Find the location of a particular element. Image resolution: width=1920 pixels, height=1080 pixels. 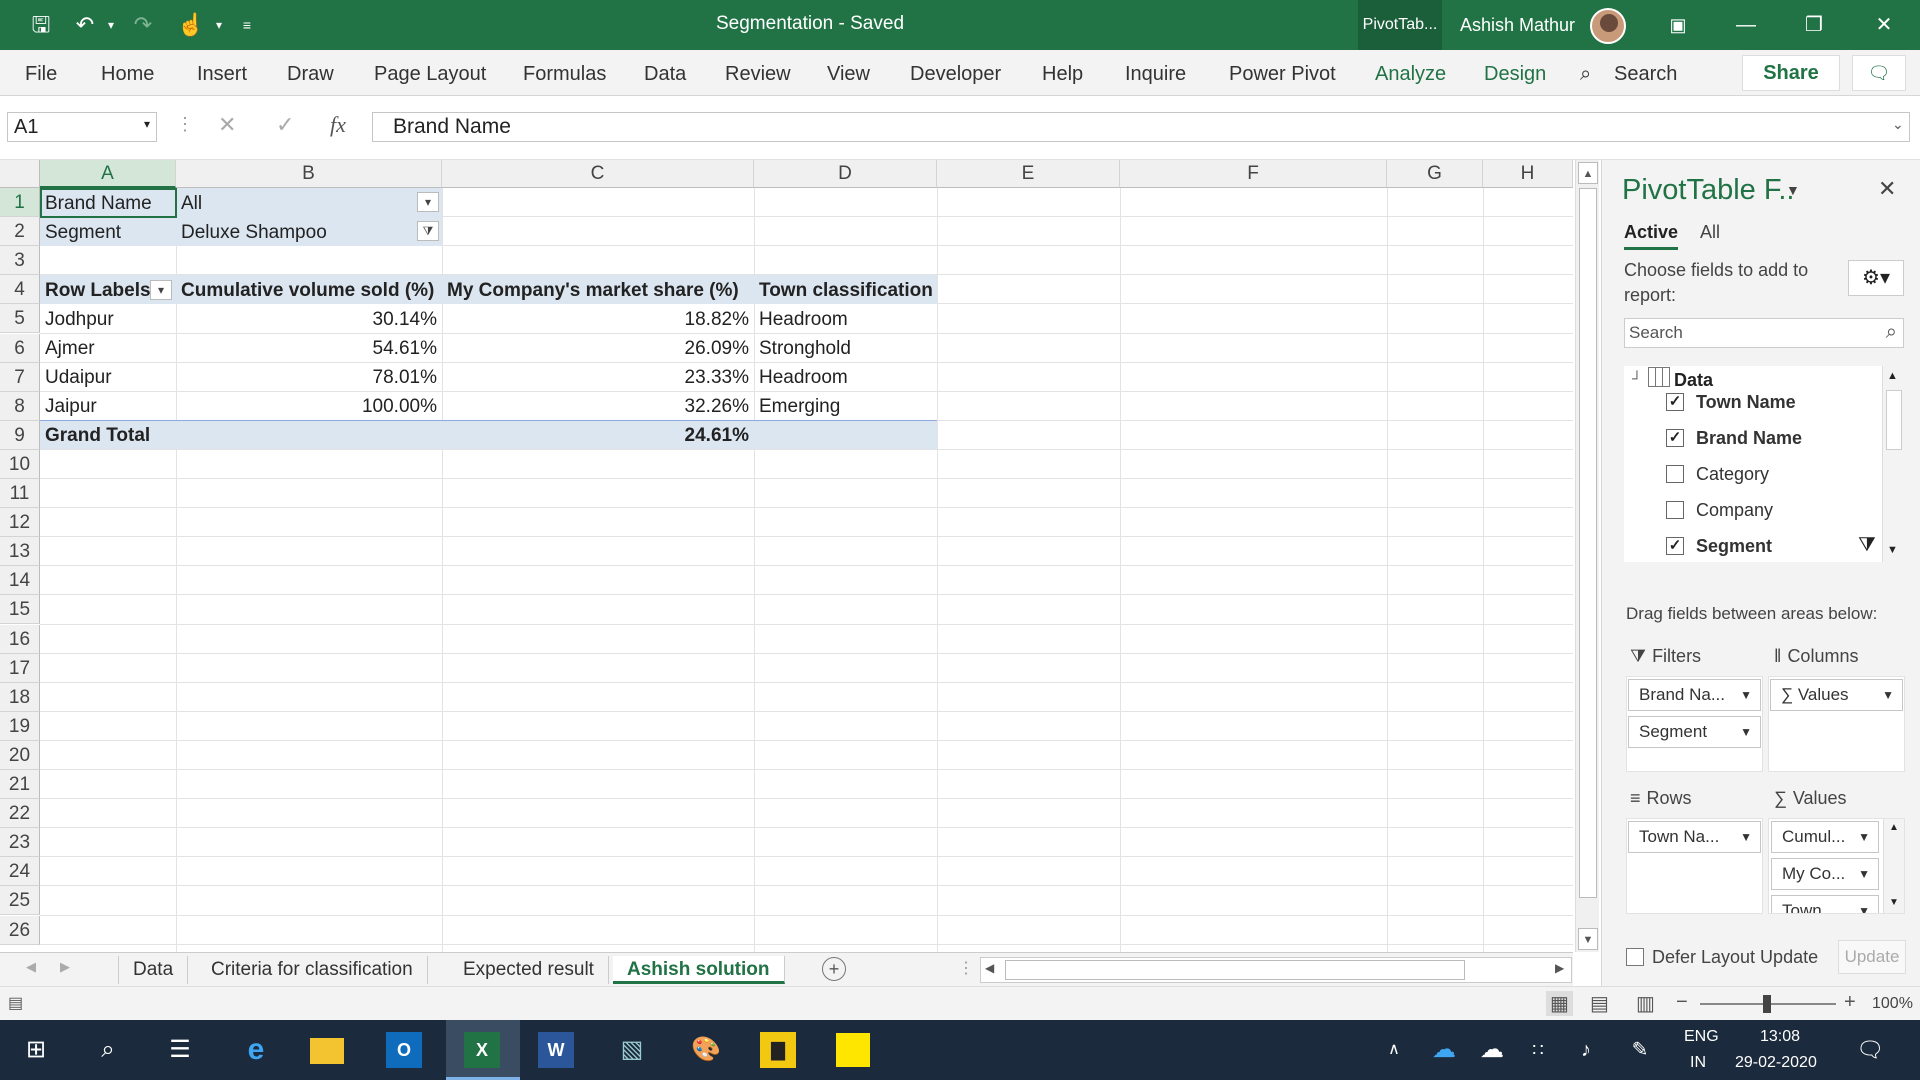

defer-update-checkbox is located at coordinates (1635, 957).